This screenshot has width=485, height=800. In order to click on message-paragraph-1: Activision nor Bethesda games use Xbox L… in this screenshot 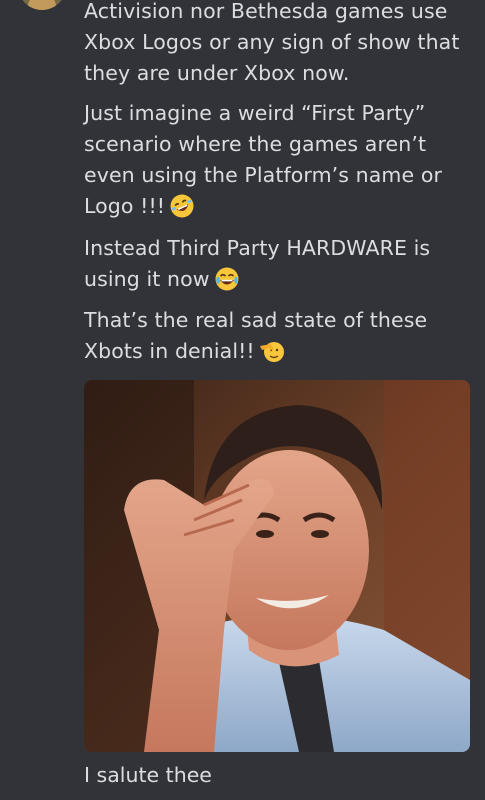, I will do `click(272, 42)`.